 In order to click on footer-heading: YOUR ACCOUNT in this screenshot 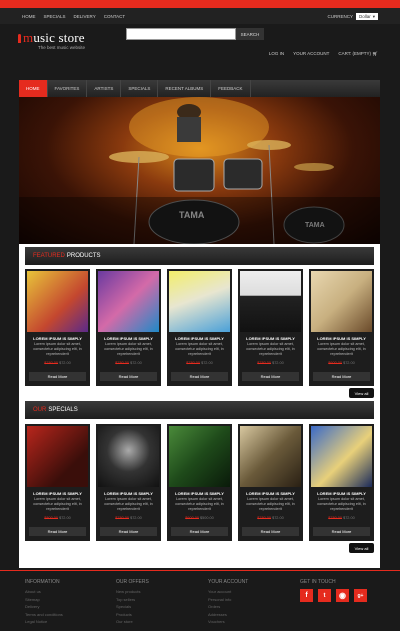, I will do `click(228, 582)`.